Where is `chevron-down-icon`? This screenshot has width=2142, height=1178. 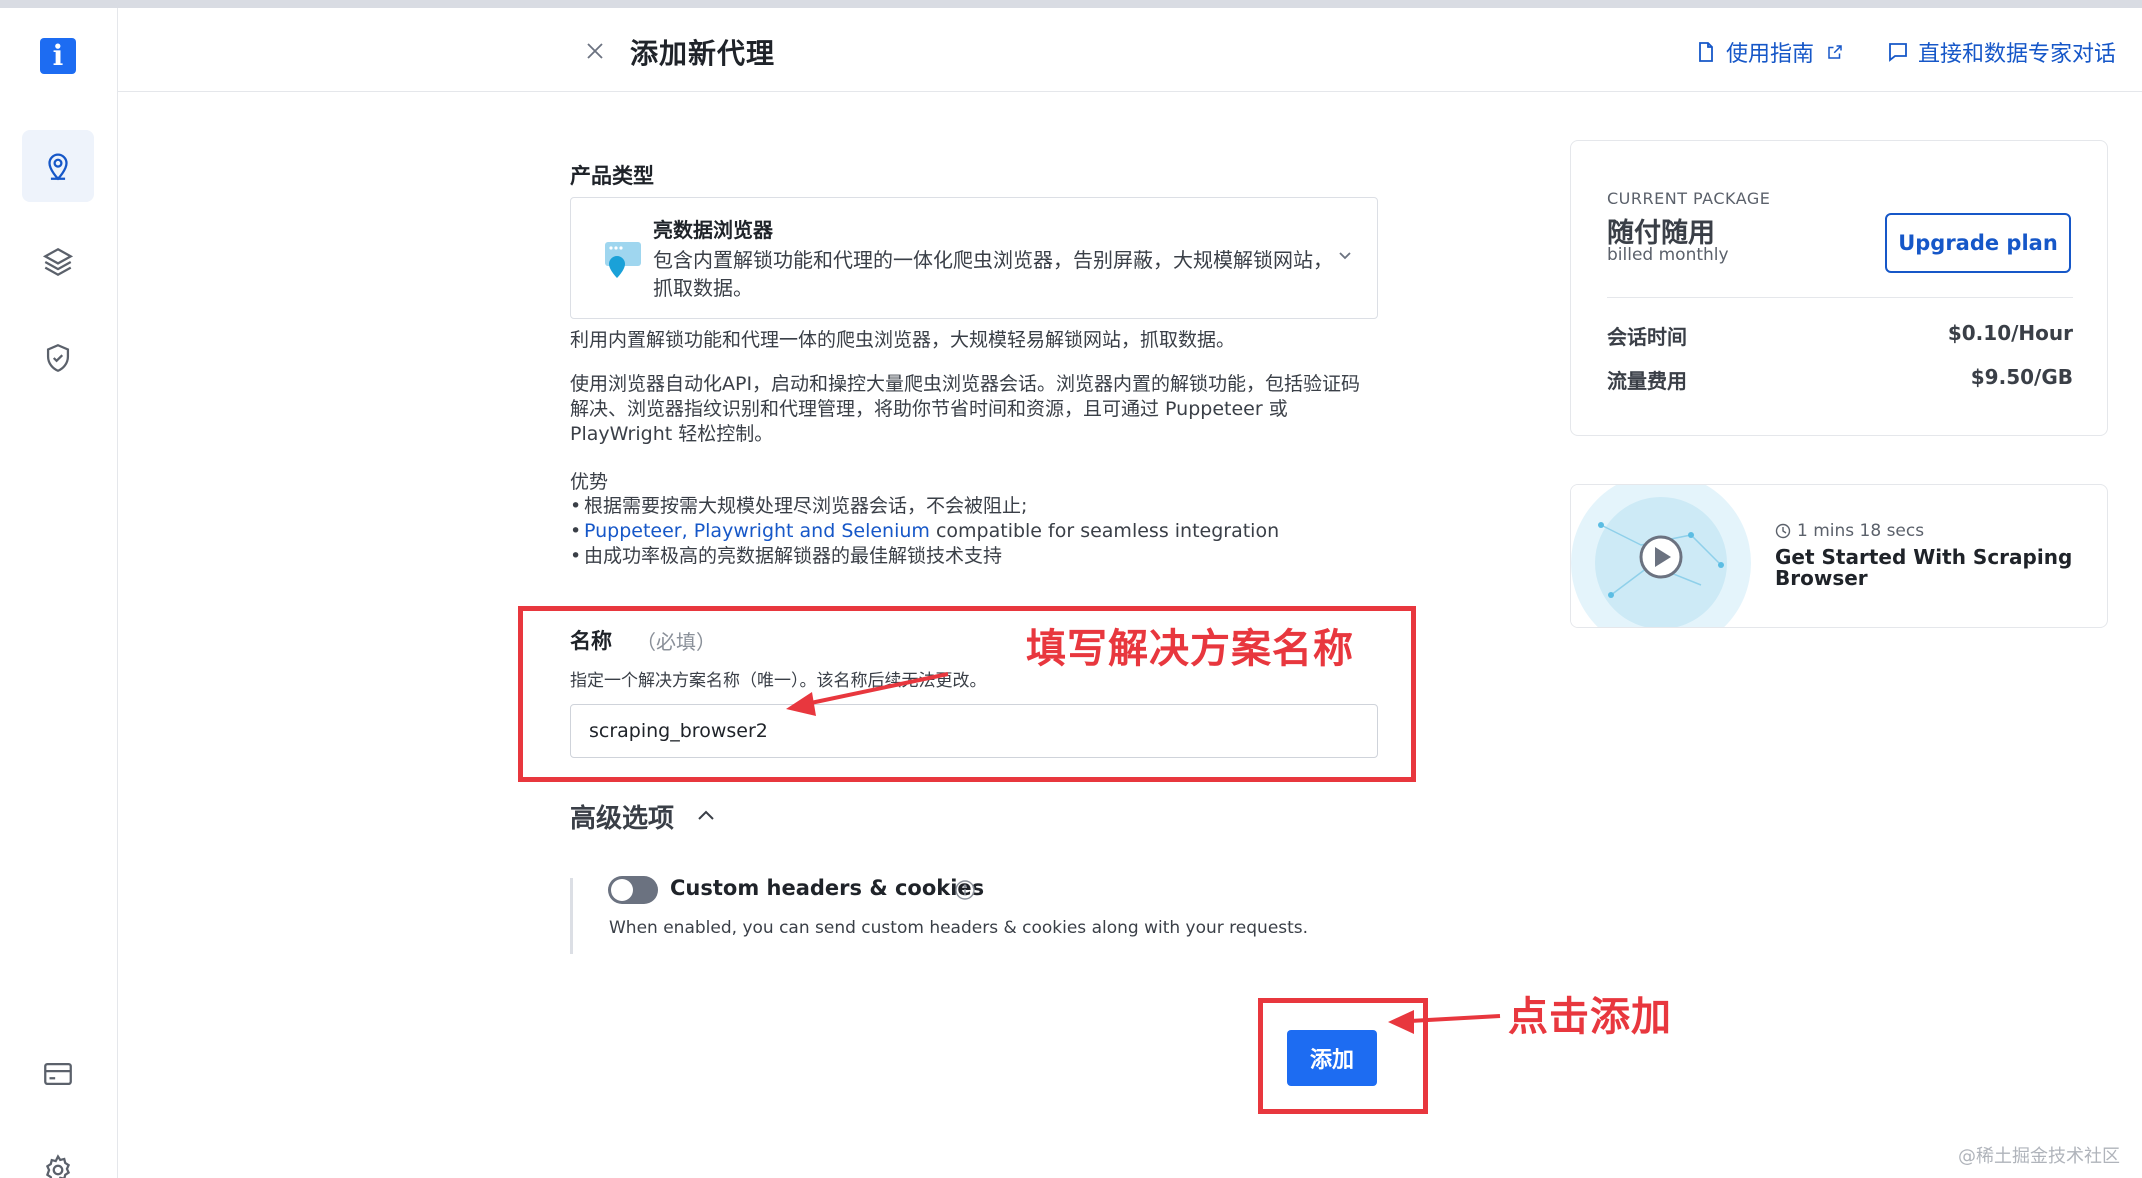
chevron-down-icon is located at coordinates (1345, 256).